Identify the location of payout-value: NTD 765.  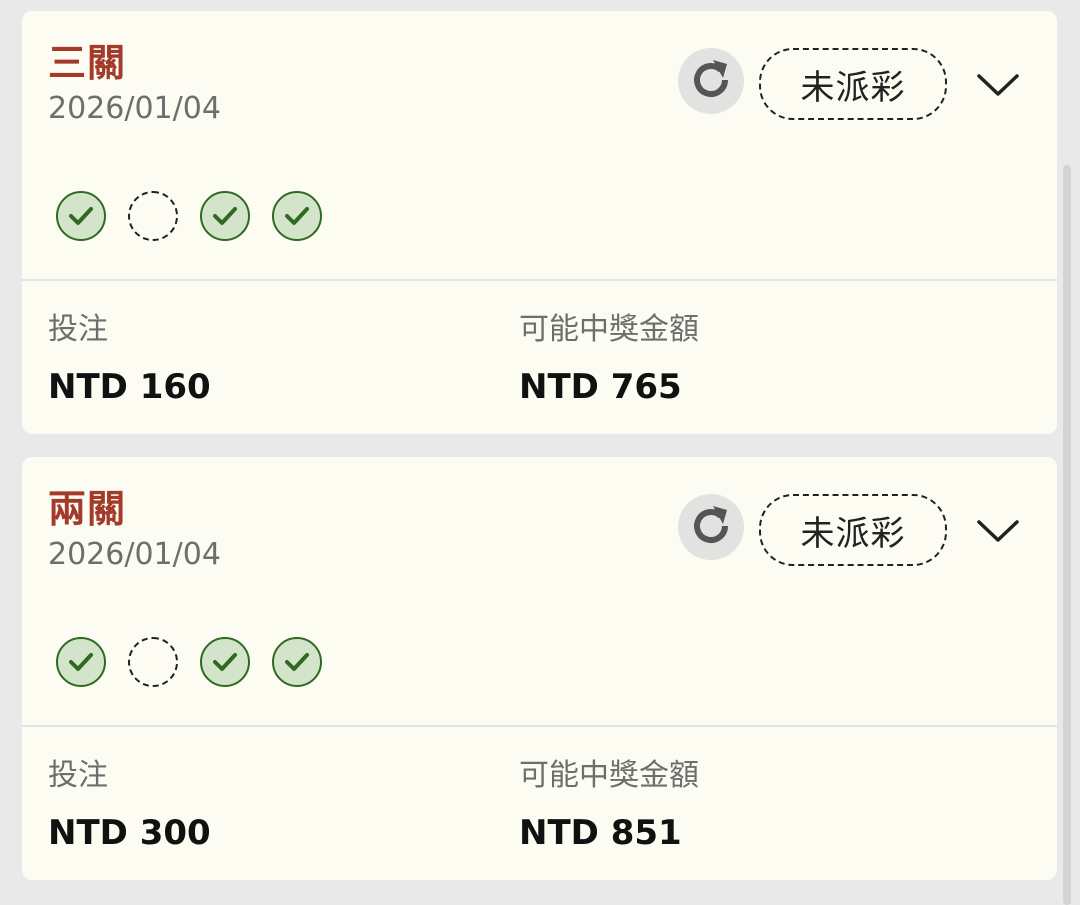
(600, 387).